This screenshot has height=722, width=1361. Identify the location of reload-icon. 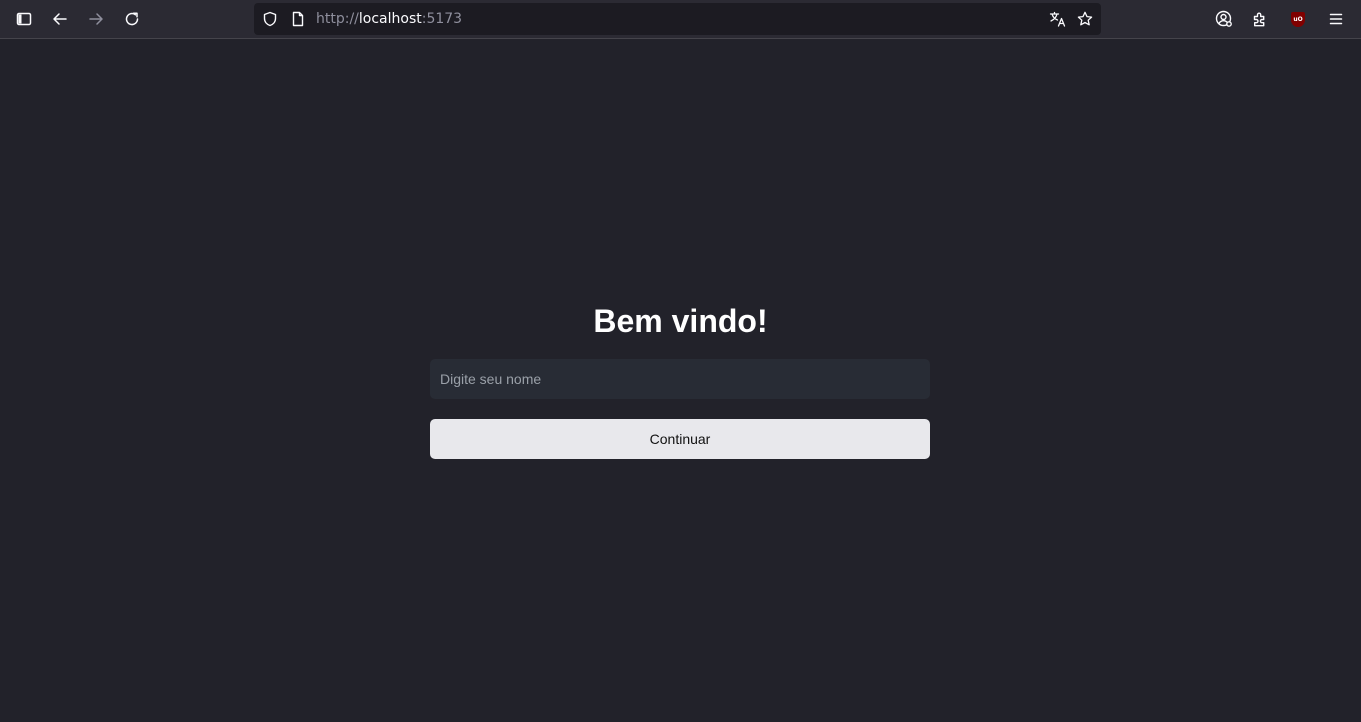
(132, 19).